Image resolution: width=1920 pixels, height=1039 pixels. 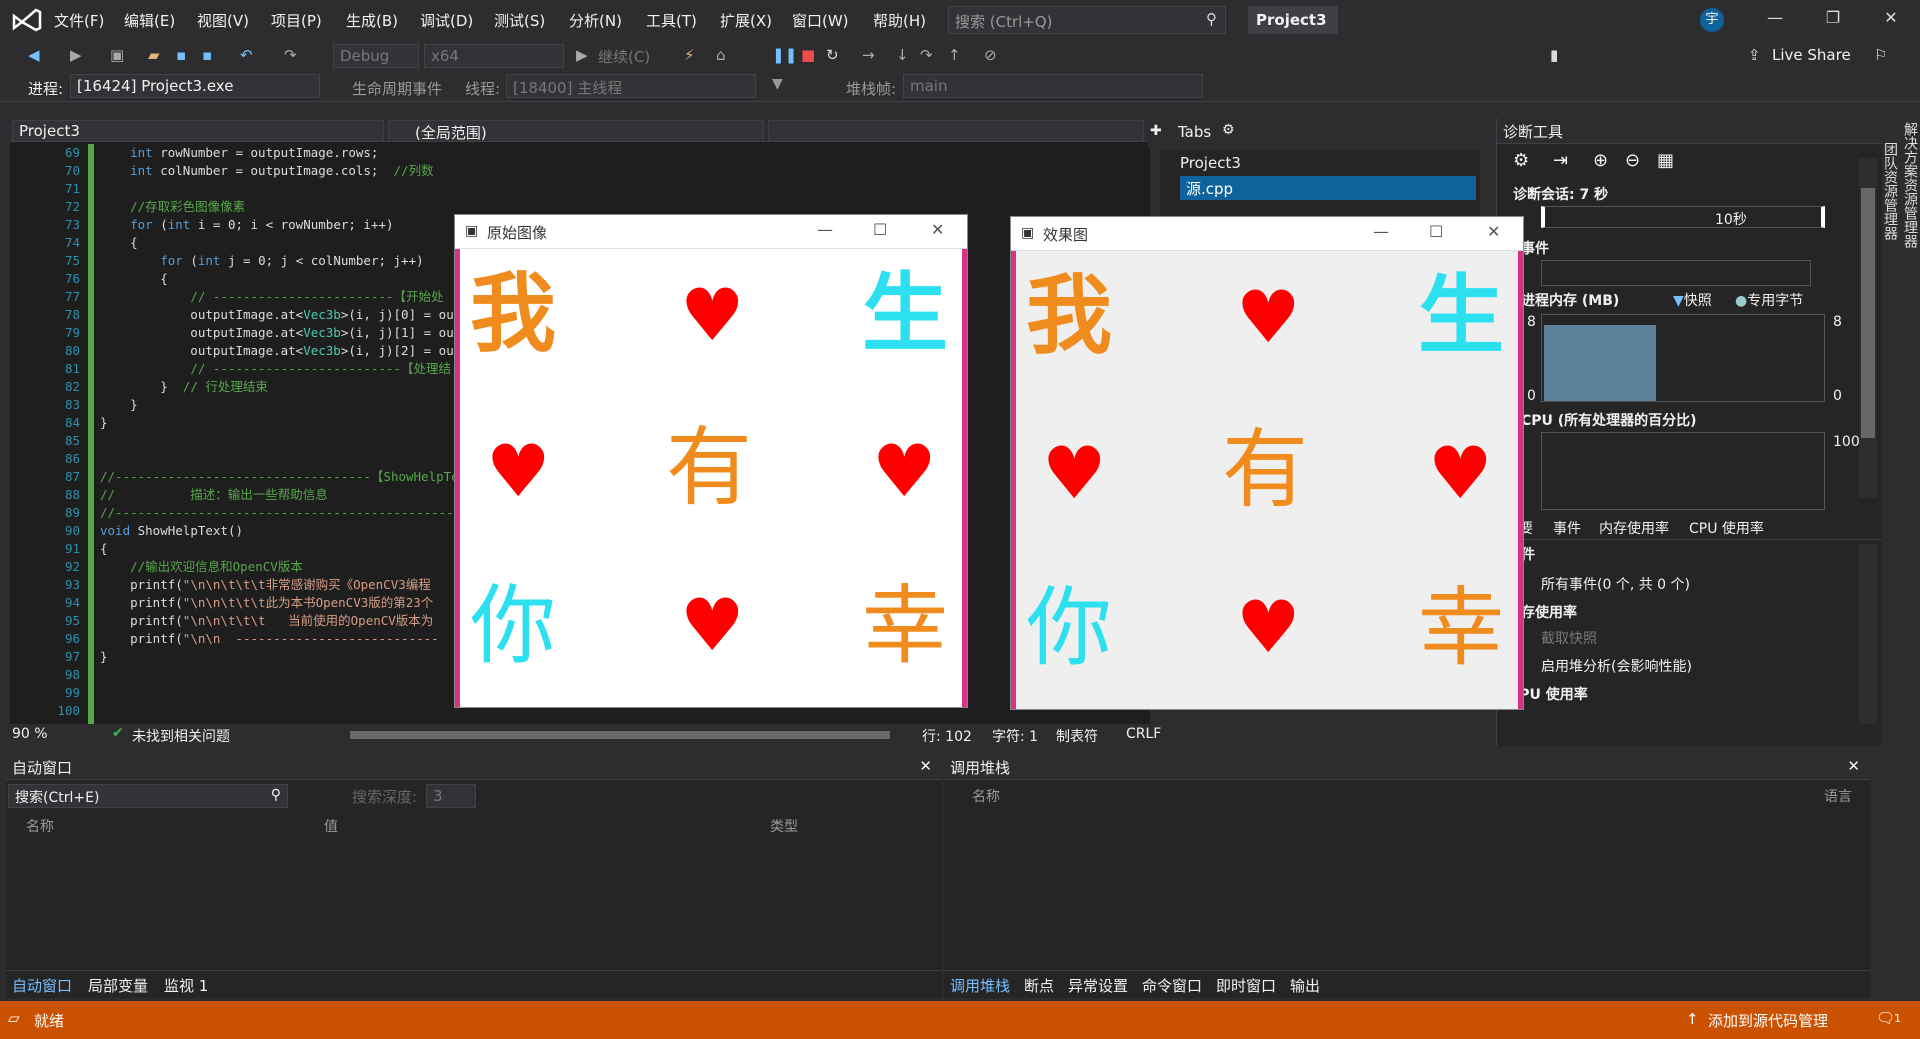 I want to click on menu-debug: 调试(D), so click(x=446, y=20).